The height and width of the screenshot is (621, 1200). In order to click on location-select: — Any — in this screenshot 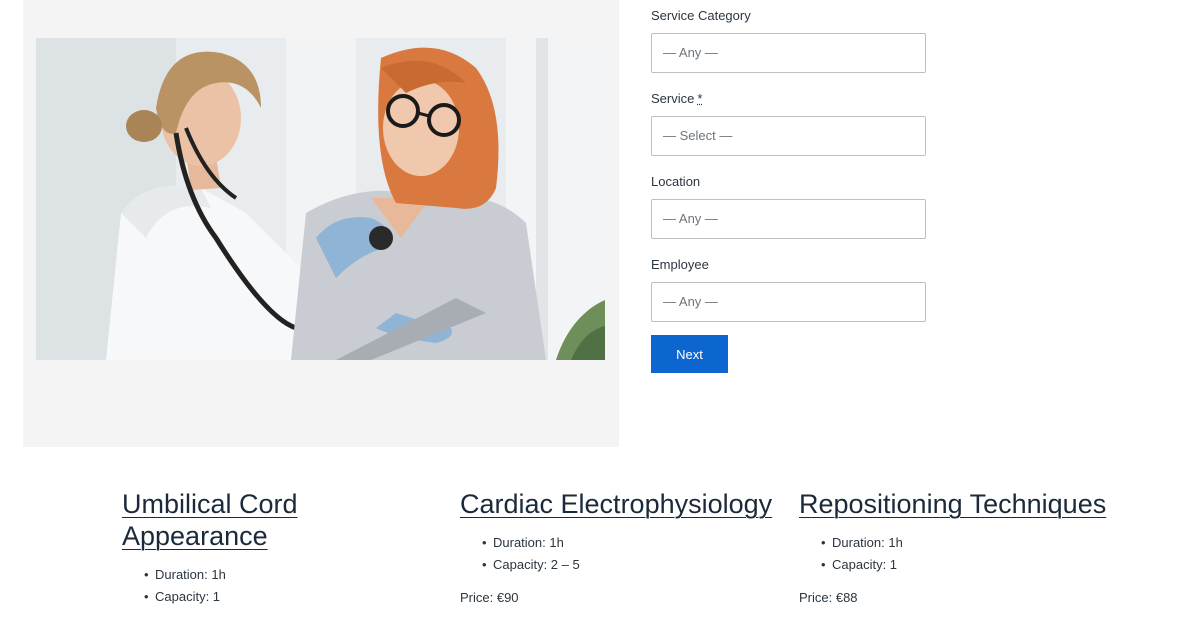, I will do `click(788, 219)`.